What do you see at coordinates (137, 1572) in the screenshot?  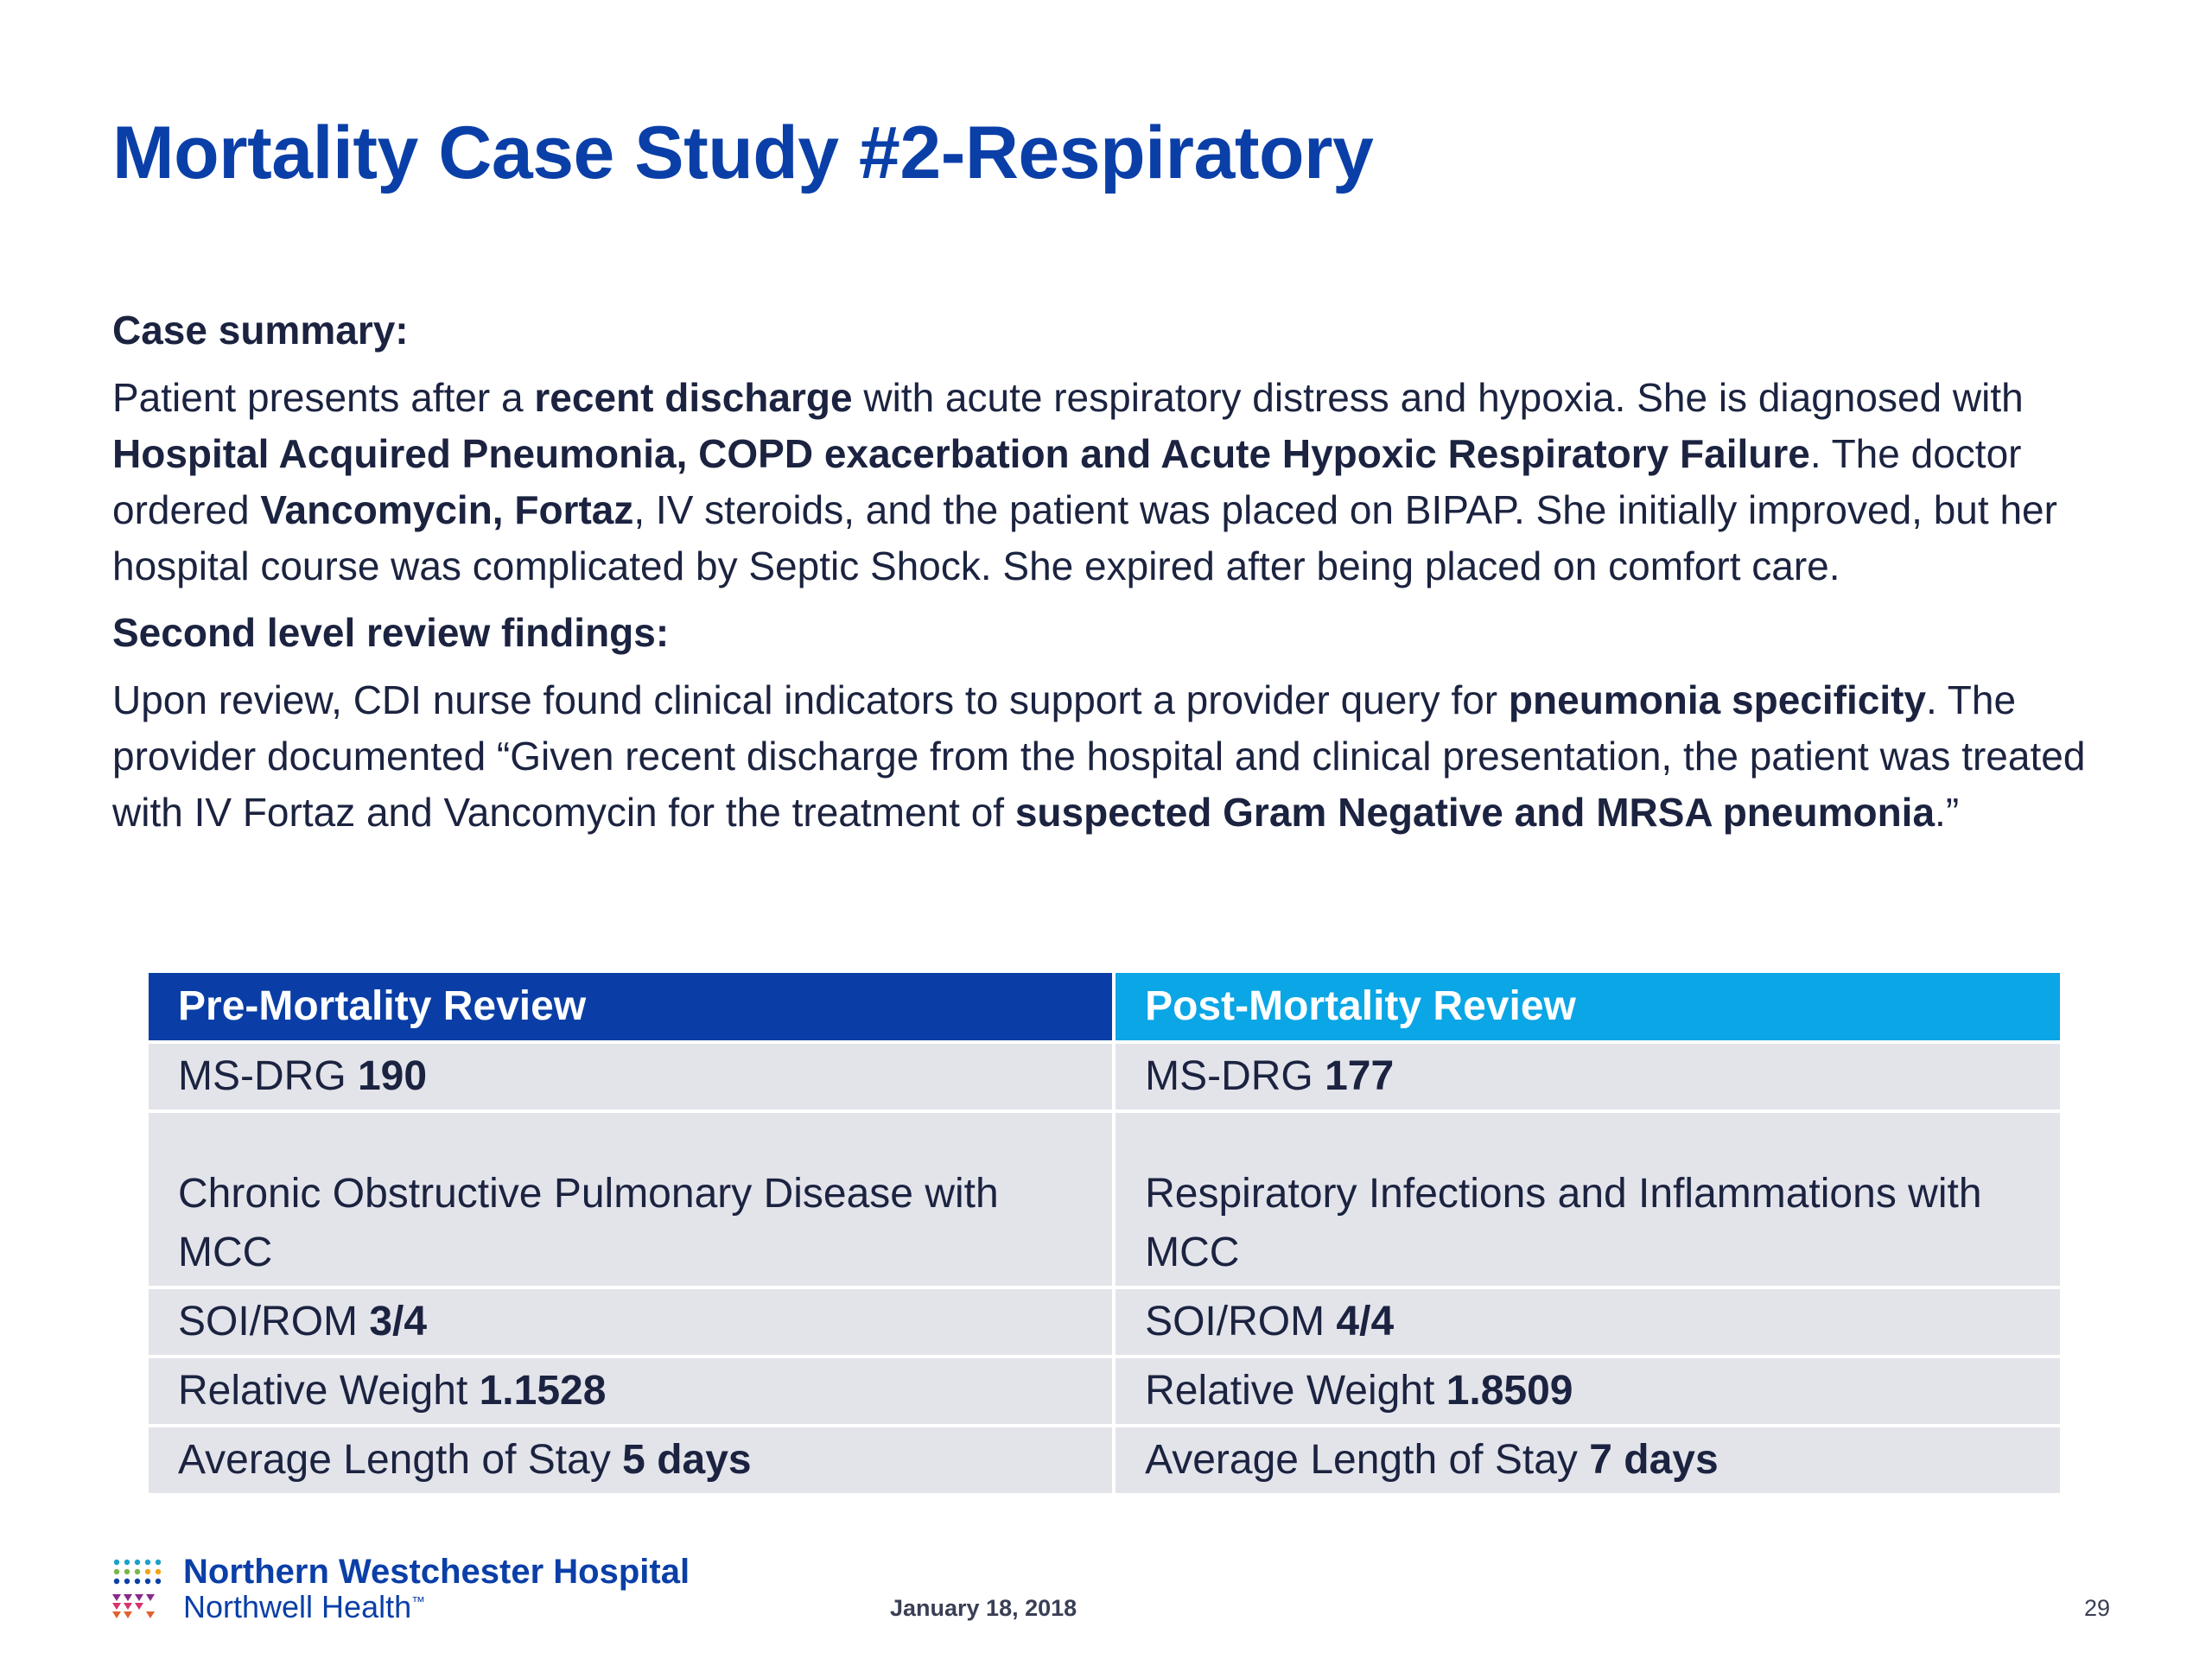 I see `dot-grid-logo-icon` at bounding box center [137, 1572].